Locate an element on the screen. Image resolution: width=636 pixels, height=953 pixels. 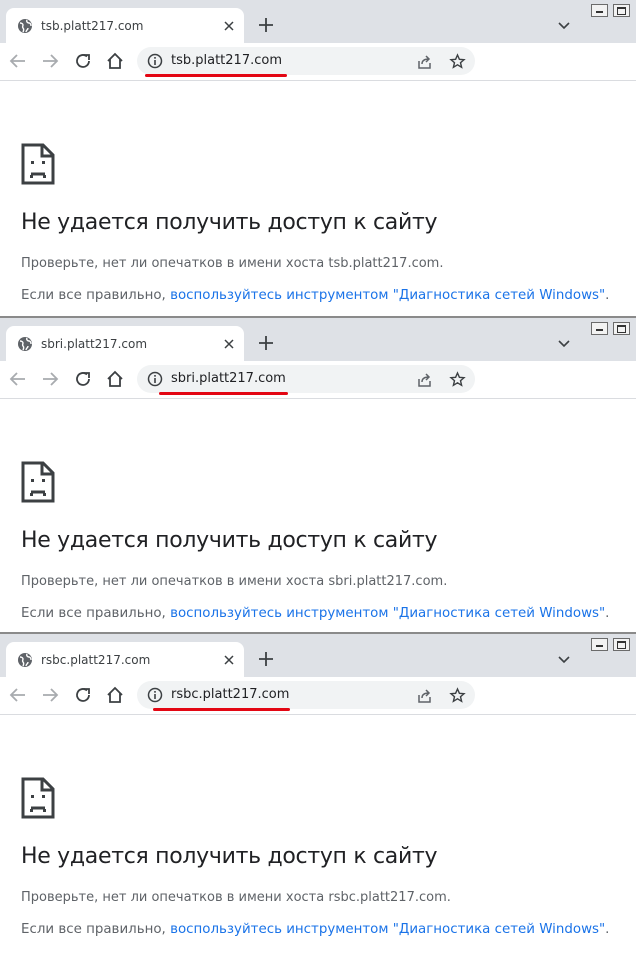
tab-title: rsbc.platt217.com is located at coordinates (96, 660).